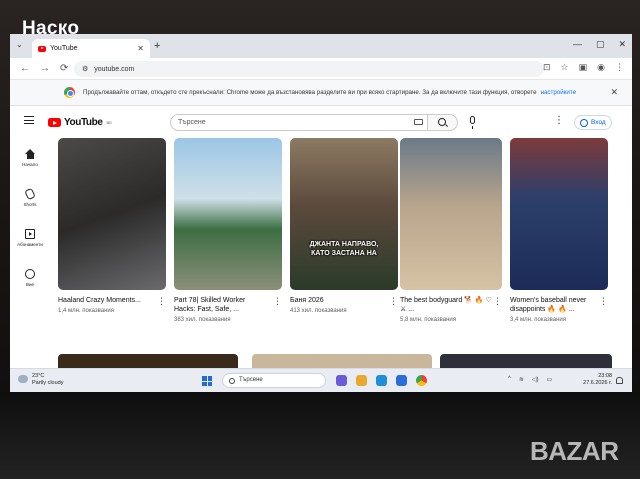 The height and width of the screenshot is (479, 640). I want to click on sidebar-item-you: Вие, so click(30, 278).